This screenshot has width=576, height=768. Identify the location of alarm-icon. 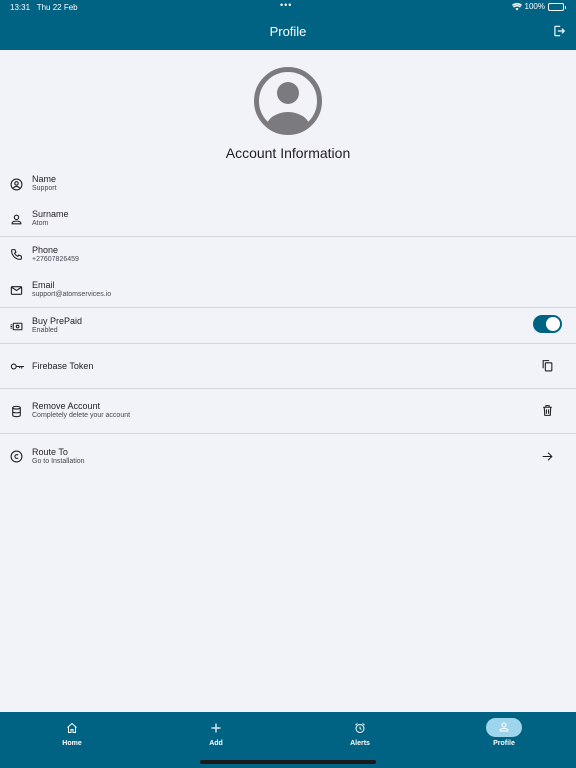
(360, 728).